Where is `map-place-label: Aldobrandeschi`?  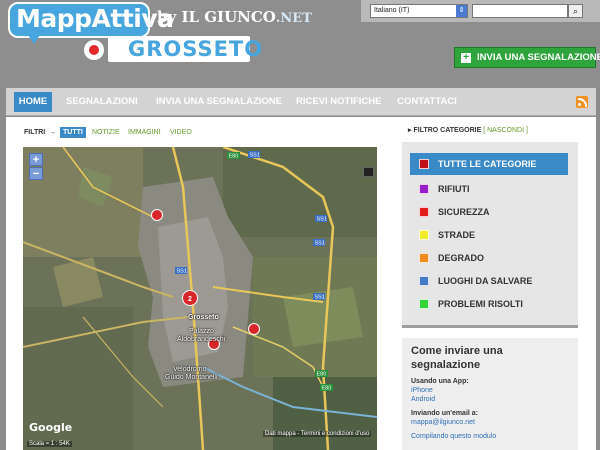 map-place-label: Aldobrandeschi is located at coordinates (201, 339).